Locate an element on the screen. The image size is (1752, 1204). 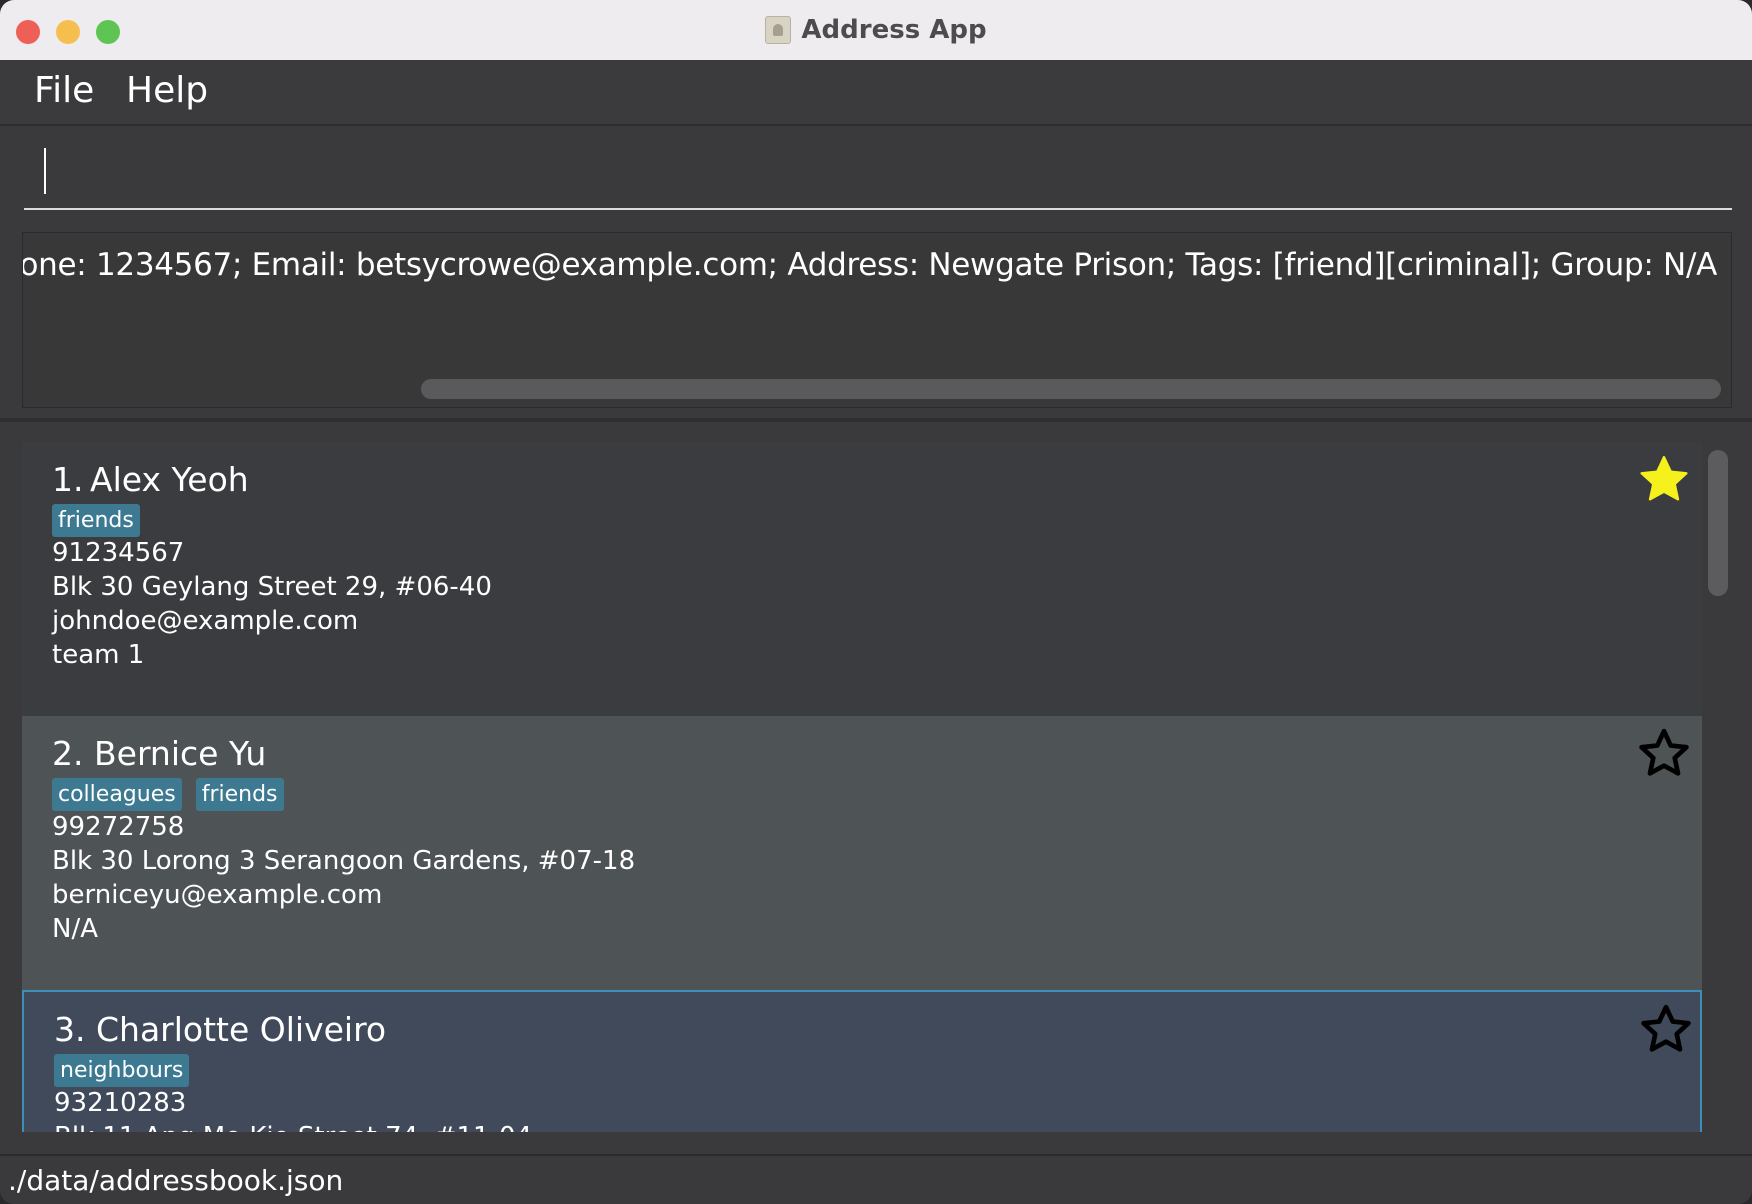
save-location: ./data/addressbook.json is located at coordinates (176, 1180).